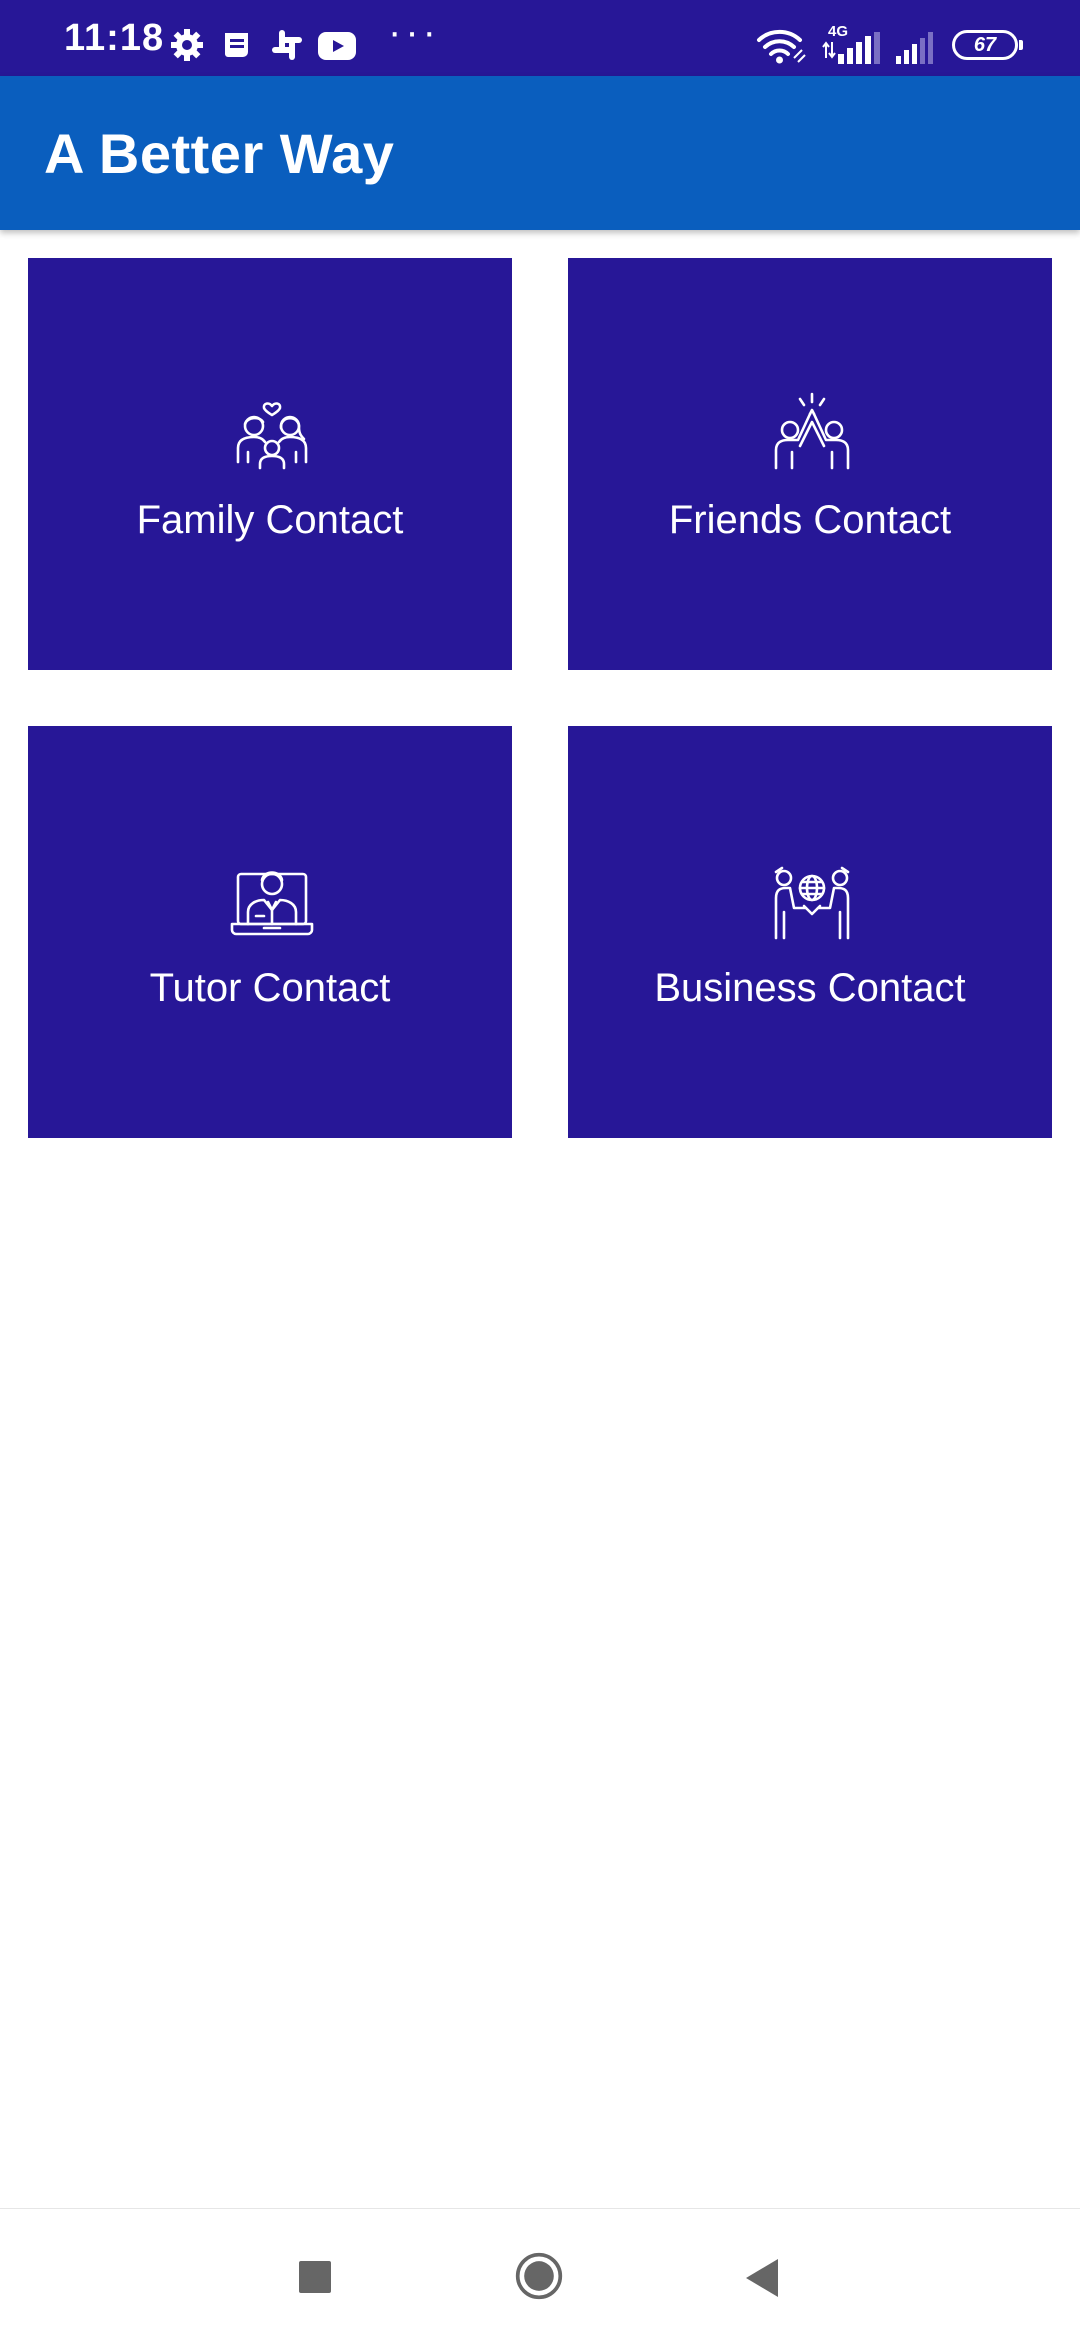 The image size is (1080, 2341). I want to click on app-title: A Better Way, so click(219, 153).